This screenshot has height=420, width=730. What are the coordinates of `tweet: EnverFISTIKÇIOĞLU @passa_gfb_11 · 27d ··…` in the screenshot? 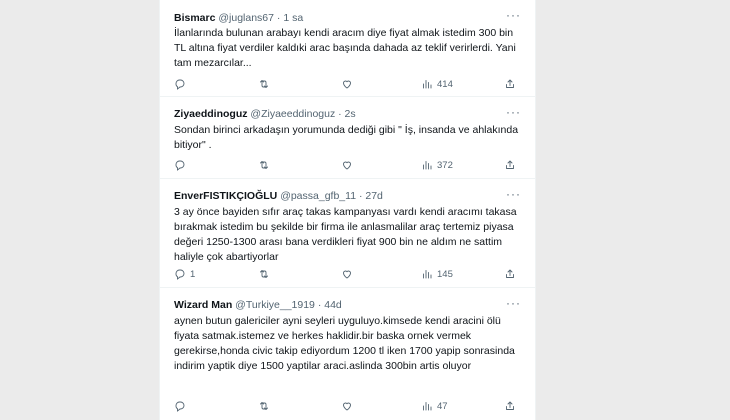 It's located at (347, 233).